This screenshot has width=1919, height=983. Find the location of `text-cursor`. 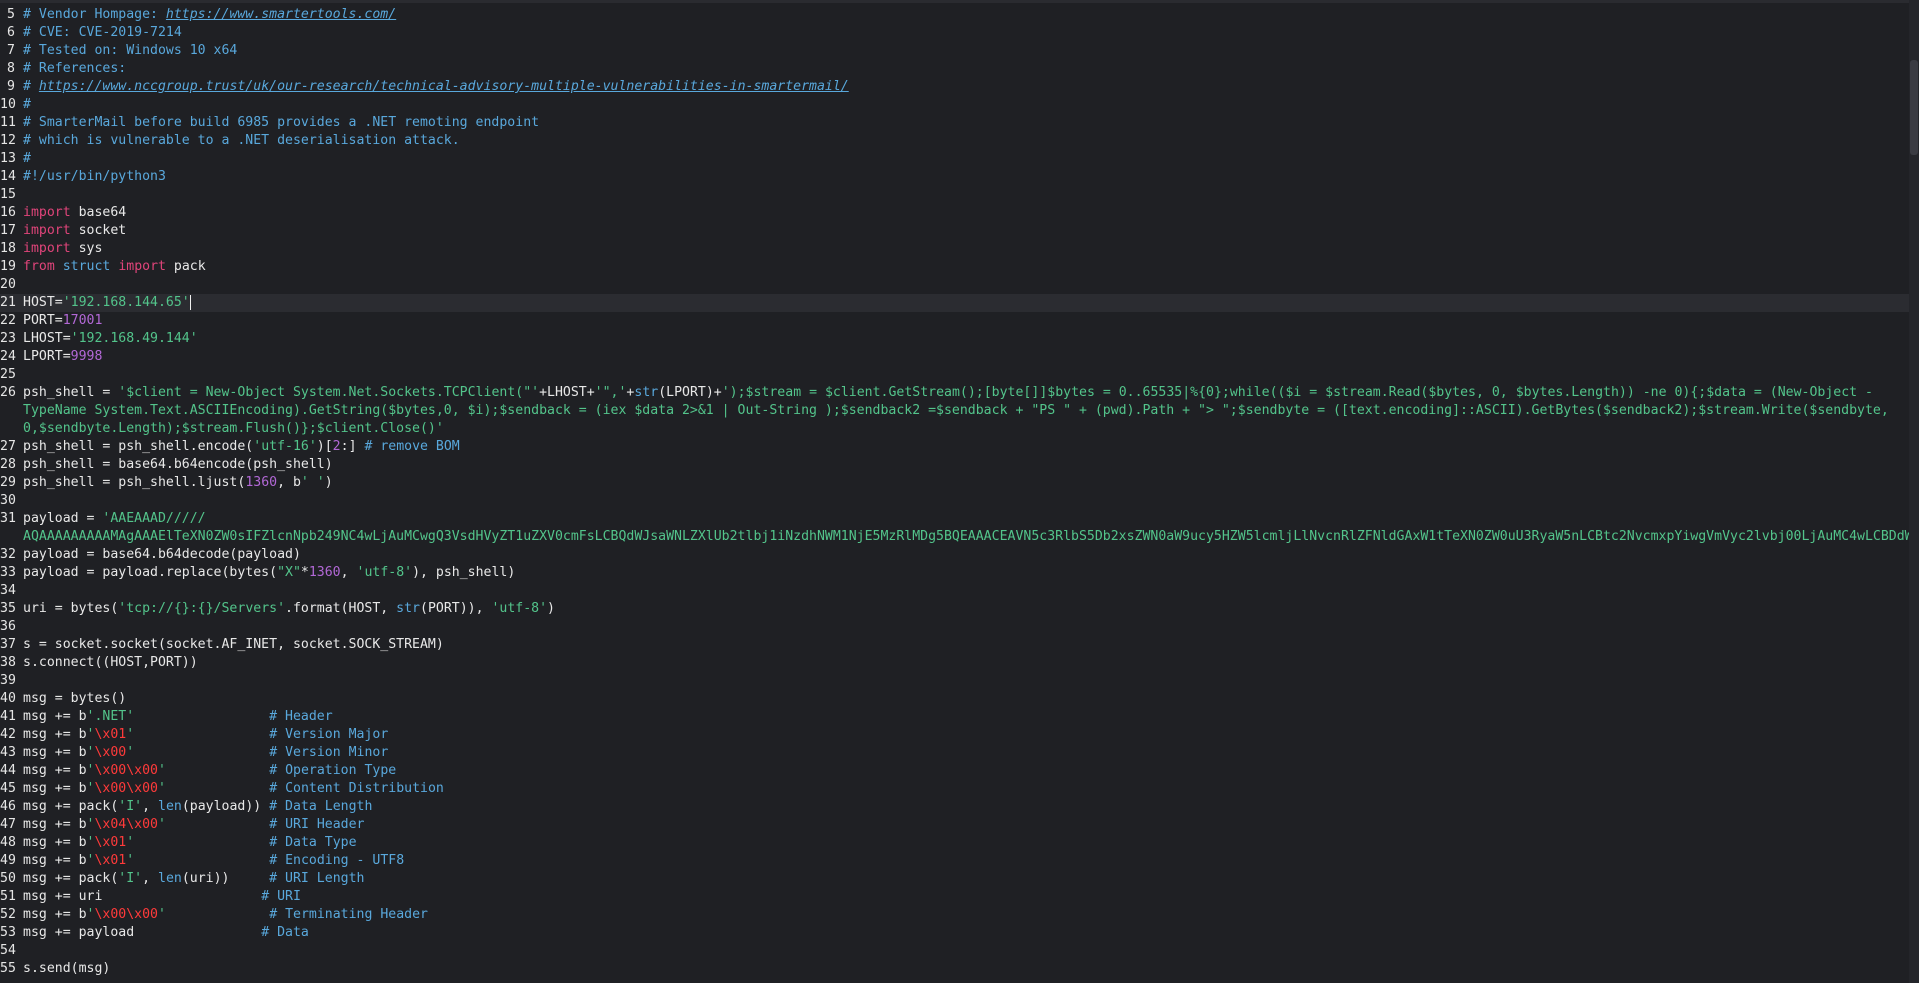

text-cursor is located at coordinates (190, 302).